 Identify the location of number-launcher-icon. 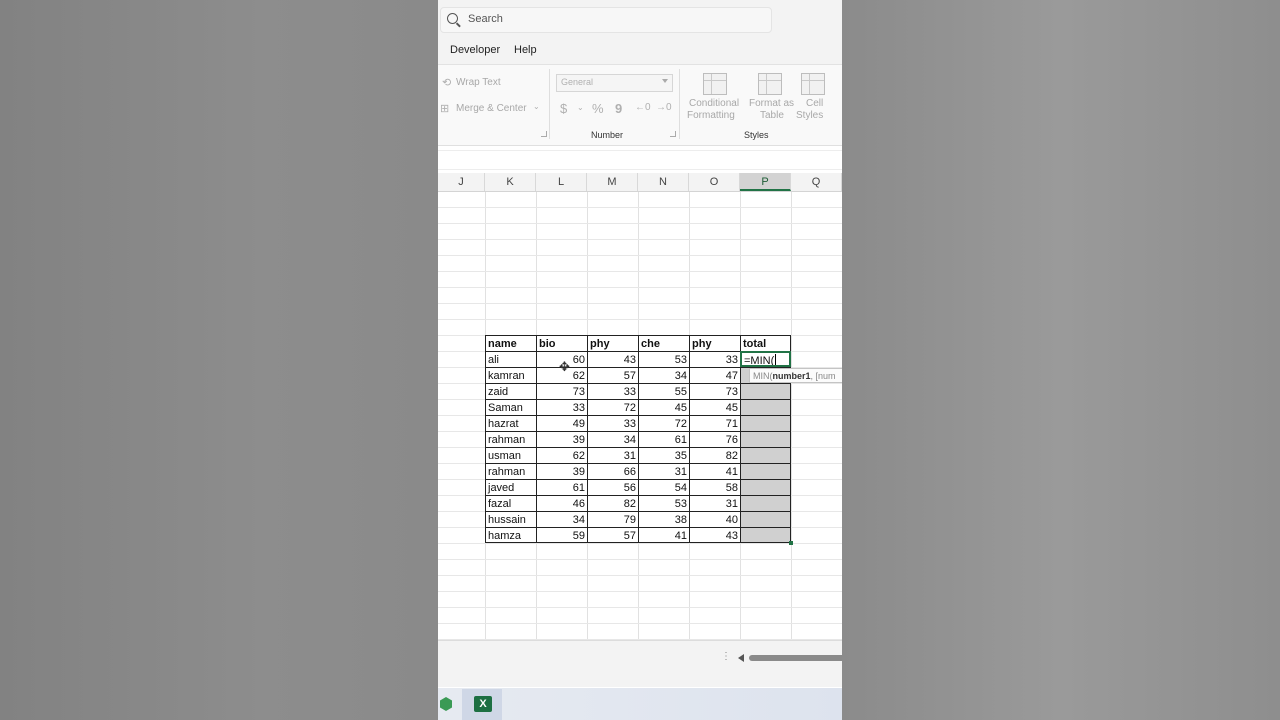
(673, 134).